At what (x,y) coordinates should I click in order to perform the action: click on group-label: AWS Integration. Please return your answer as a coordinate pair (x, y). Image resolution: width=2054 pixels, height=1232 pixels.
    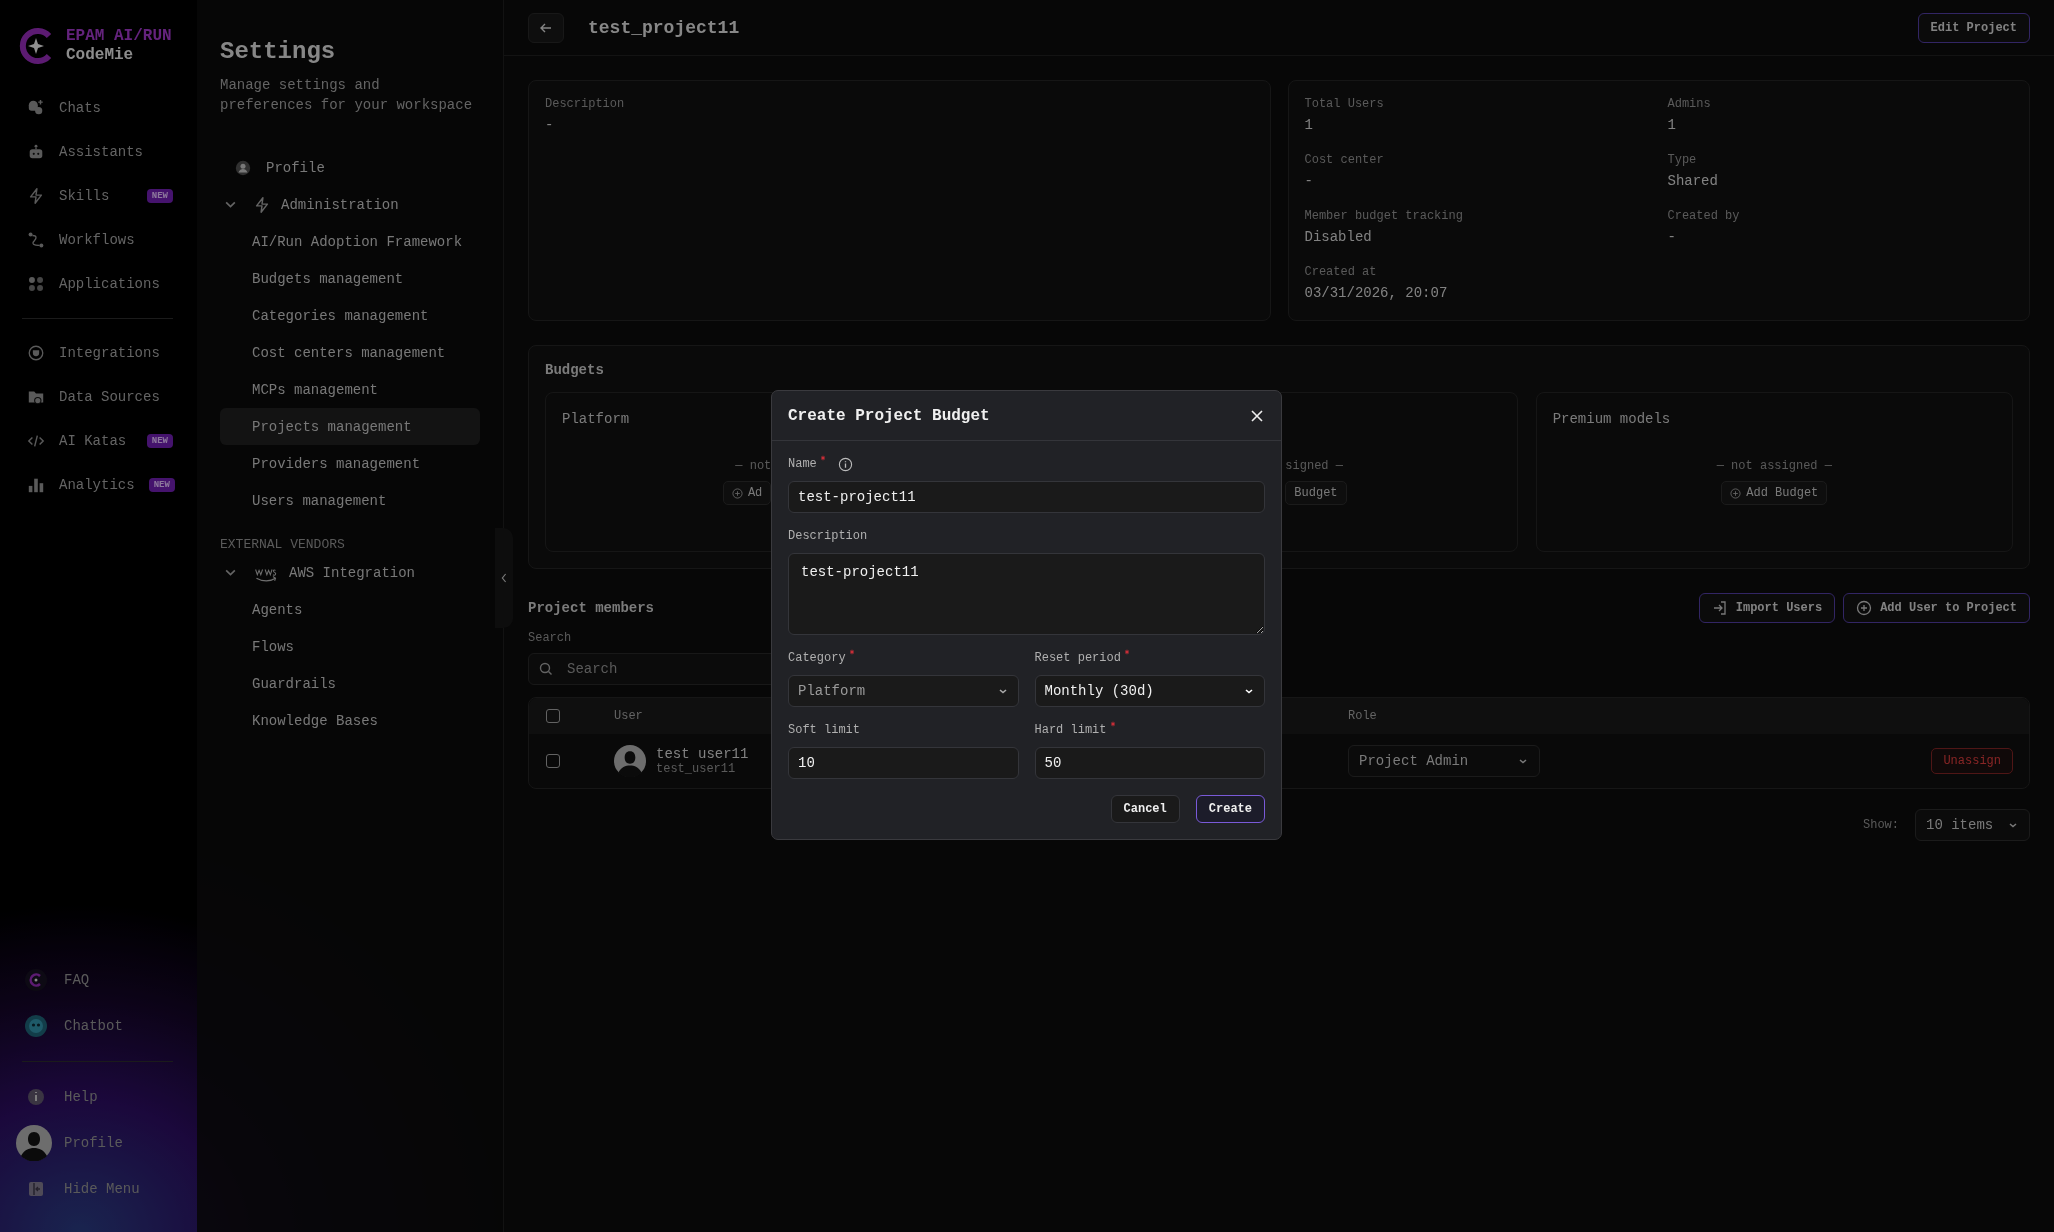
    Looking at the image, I should click on (352, 572).